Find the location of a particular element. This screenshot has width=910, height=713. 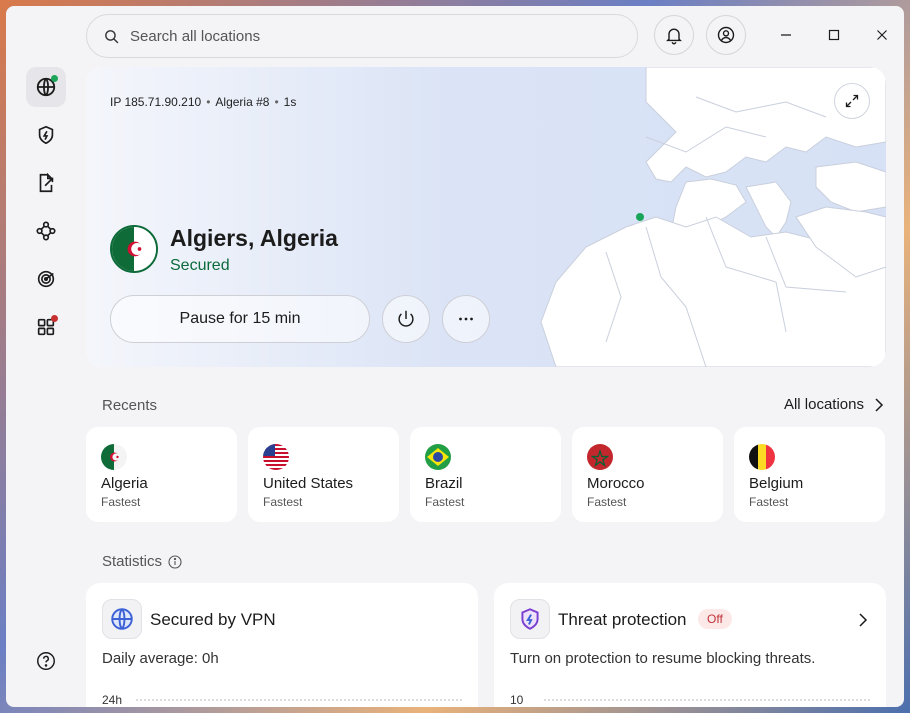

expand-icon is located at coordinates (852, 101).